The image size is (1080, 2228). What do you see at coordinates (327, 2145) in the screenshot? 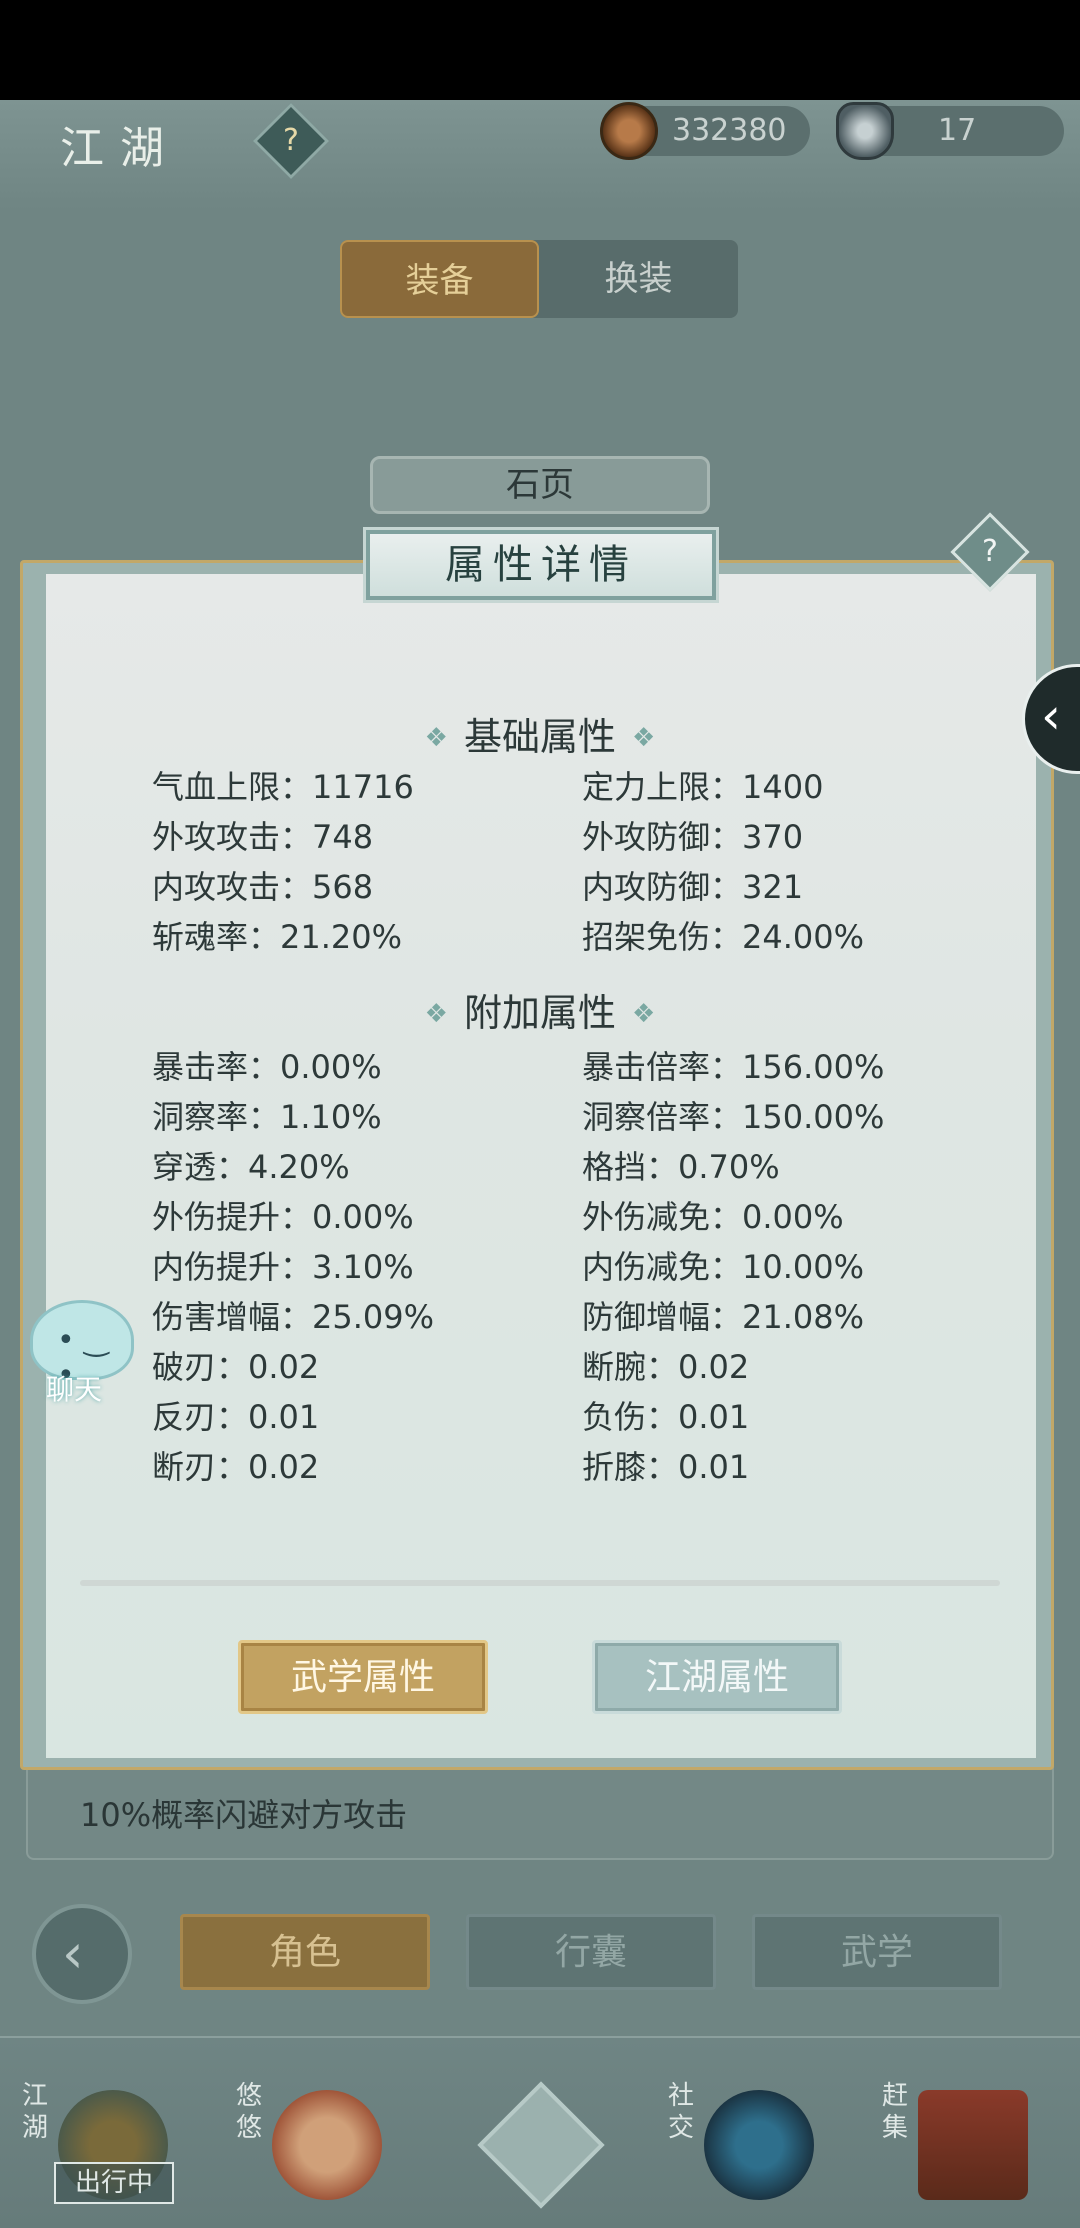
I see `swallow-icon` at bounding box center [327, 2145].